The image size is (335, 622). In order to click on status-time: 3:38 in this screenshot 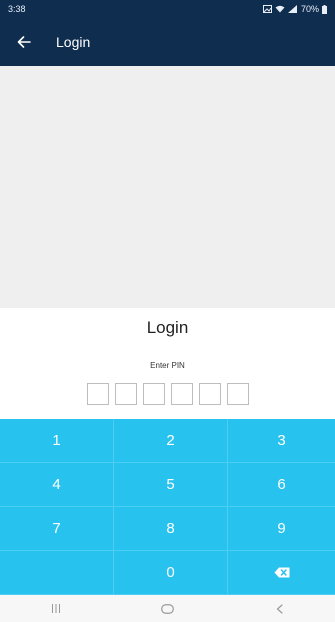, I will do `click(17, 9)`.